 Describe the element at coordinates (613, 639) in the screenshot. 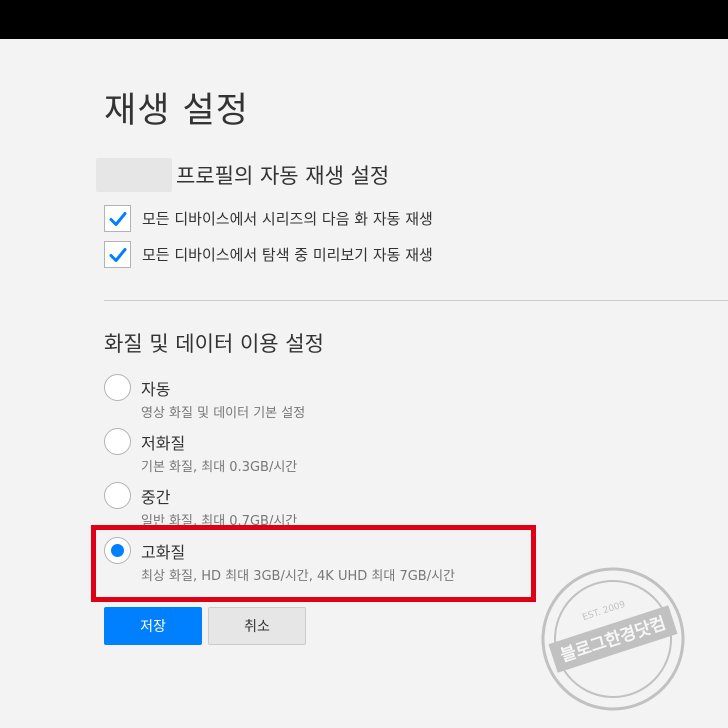

I see `watermark-stamp: 블로그한경닷컴 EST. 2009` at that location.